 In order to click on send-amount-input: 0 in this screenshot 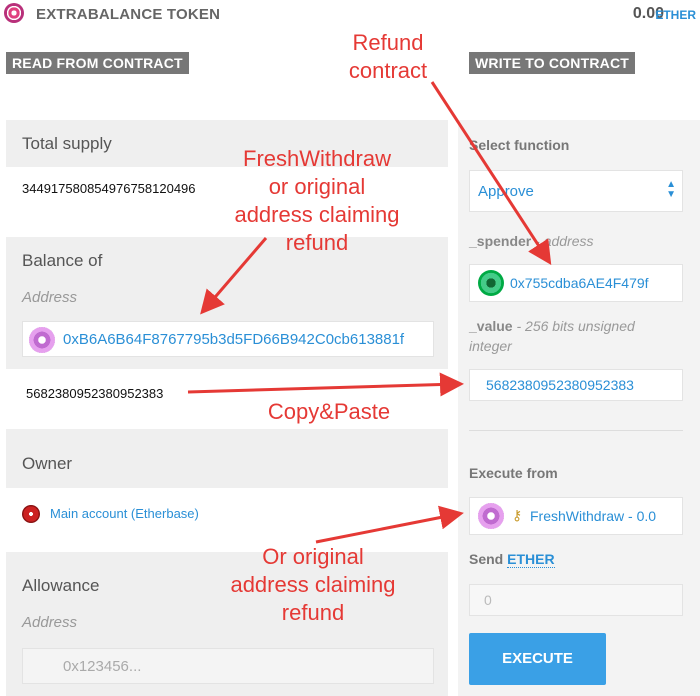, I will do `click(576, 600)`.